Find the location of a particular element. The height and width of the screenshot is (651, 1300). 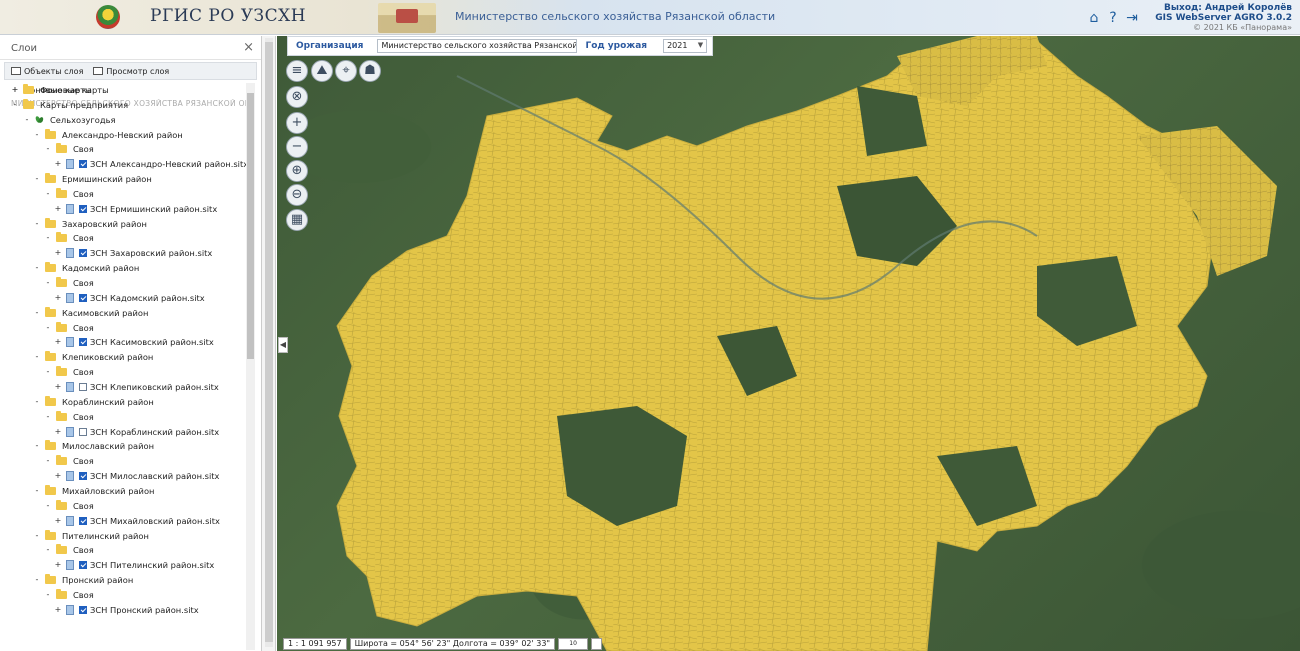

tab-layer-objects: Объекты слоя is located at coordinates (47, 71).